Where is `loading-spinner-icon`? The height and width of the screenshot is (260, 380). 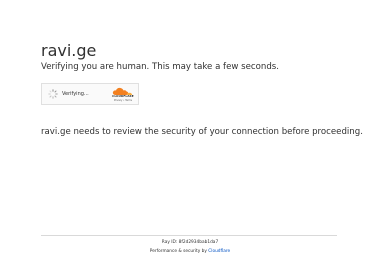
loading-spinner-icon is located at coordinates (53, 94).